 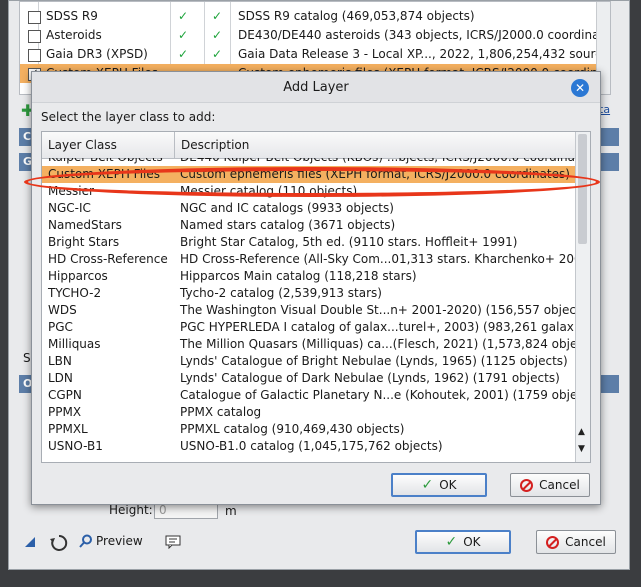 I want to click on table-header: Layer Class Description, so click(x=309, y=145).